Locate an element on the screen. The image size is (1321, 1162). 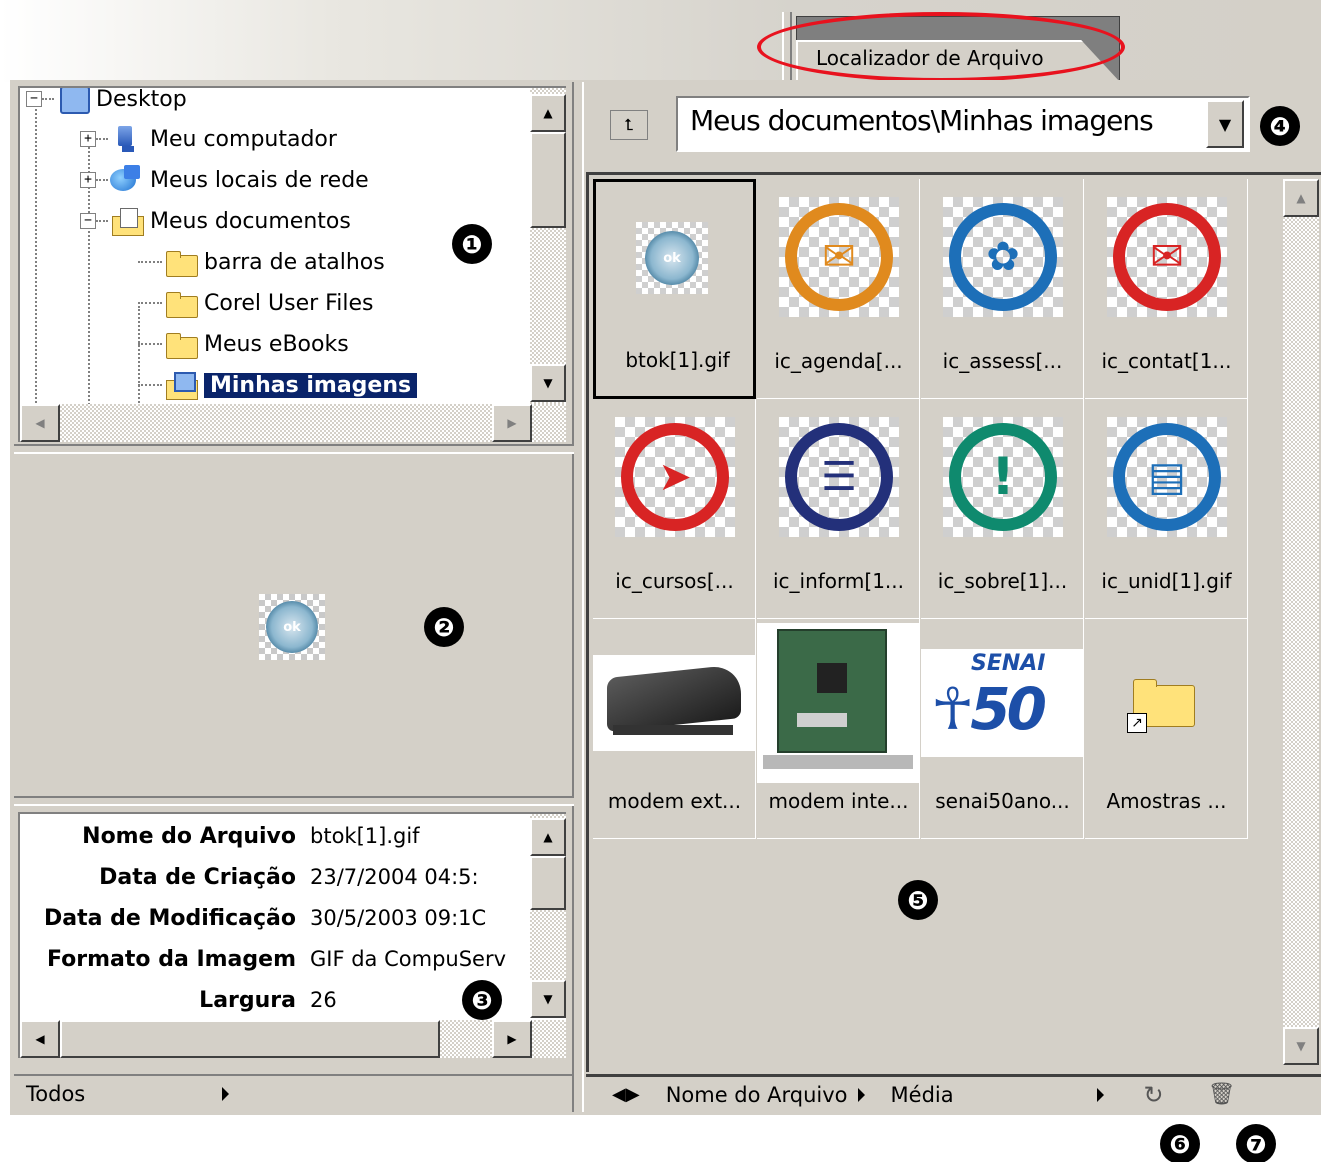
info-row-format: Formato da Imagem GIF da CompuServ is located at coordinates (263, 959).